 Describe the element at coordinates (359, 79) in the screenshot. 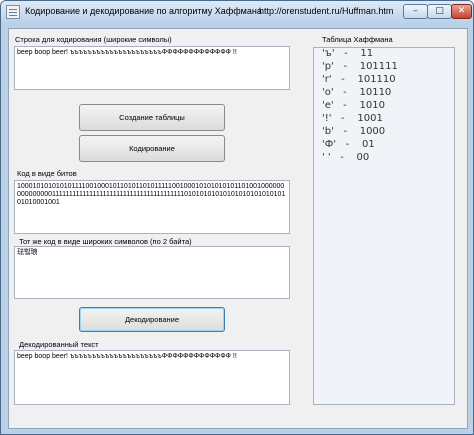

I see `list-item: 'r' - 101110` at that location.